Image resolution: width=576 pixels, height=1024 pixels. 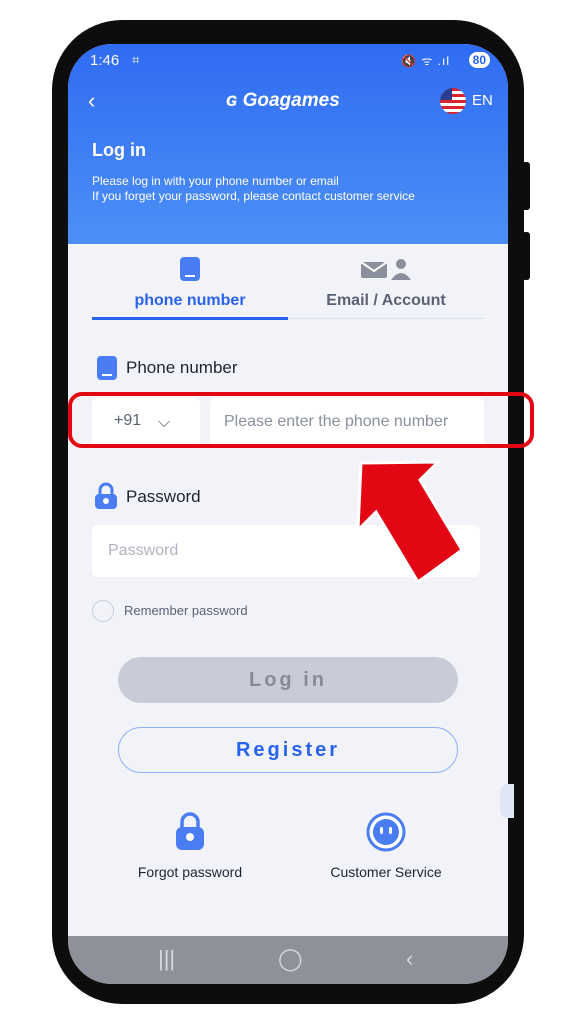 I want to click on password-input, so click(x=286, y=551).